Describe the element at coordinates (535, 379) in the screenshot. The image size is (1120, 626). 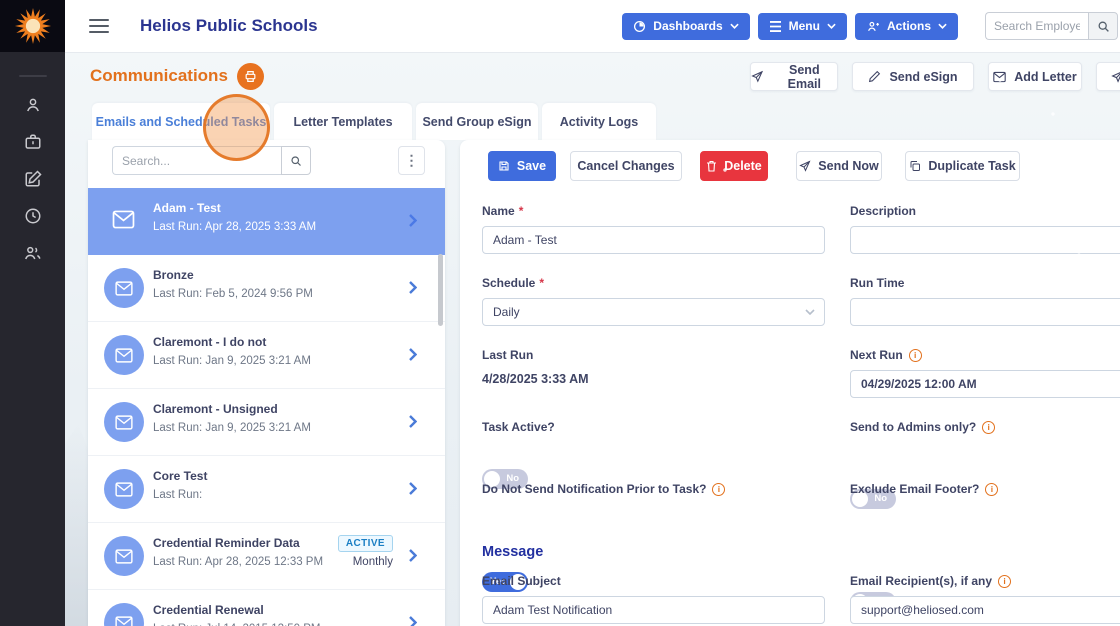
I see `last-run-value: 4/28/2025 3:33 AM` at that location.